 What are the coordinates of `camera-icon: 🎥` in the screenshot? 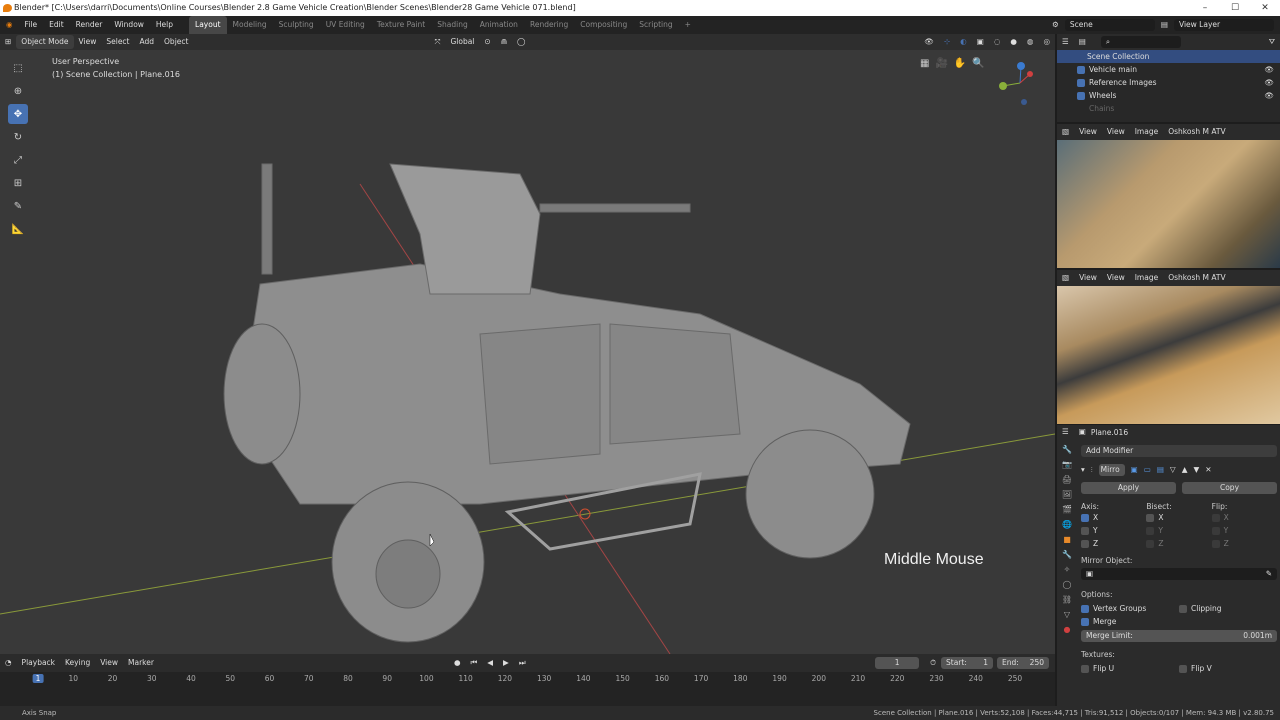 It's located at (941, 63).